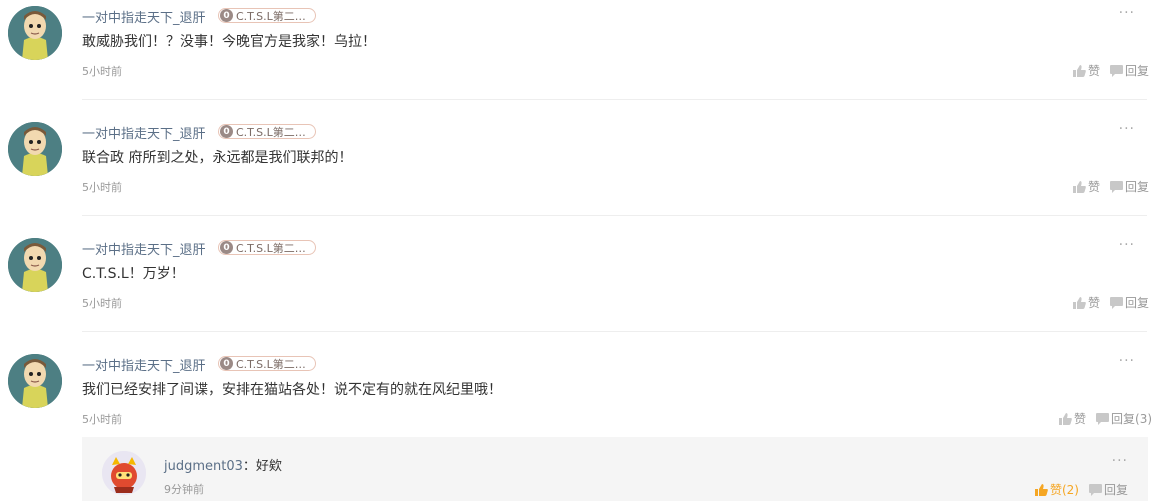 This screenshot has height=501, width=1157. Describe the element at coordinates (229, 42) in the screenshot. I see `comment-text: 敢威胁我们！？没事！今晚官方是我家！乌拉！` at that location.